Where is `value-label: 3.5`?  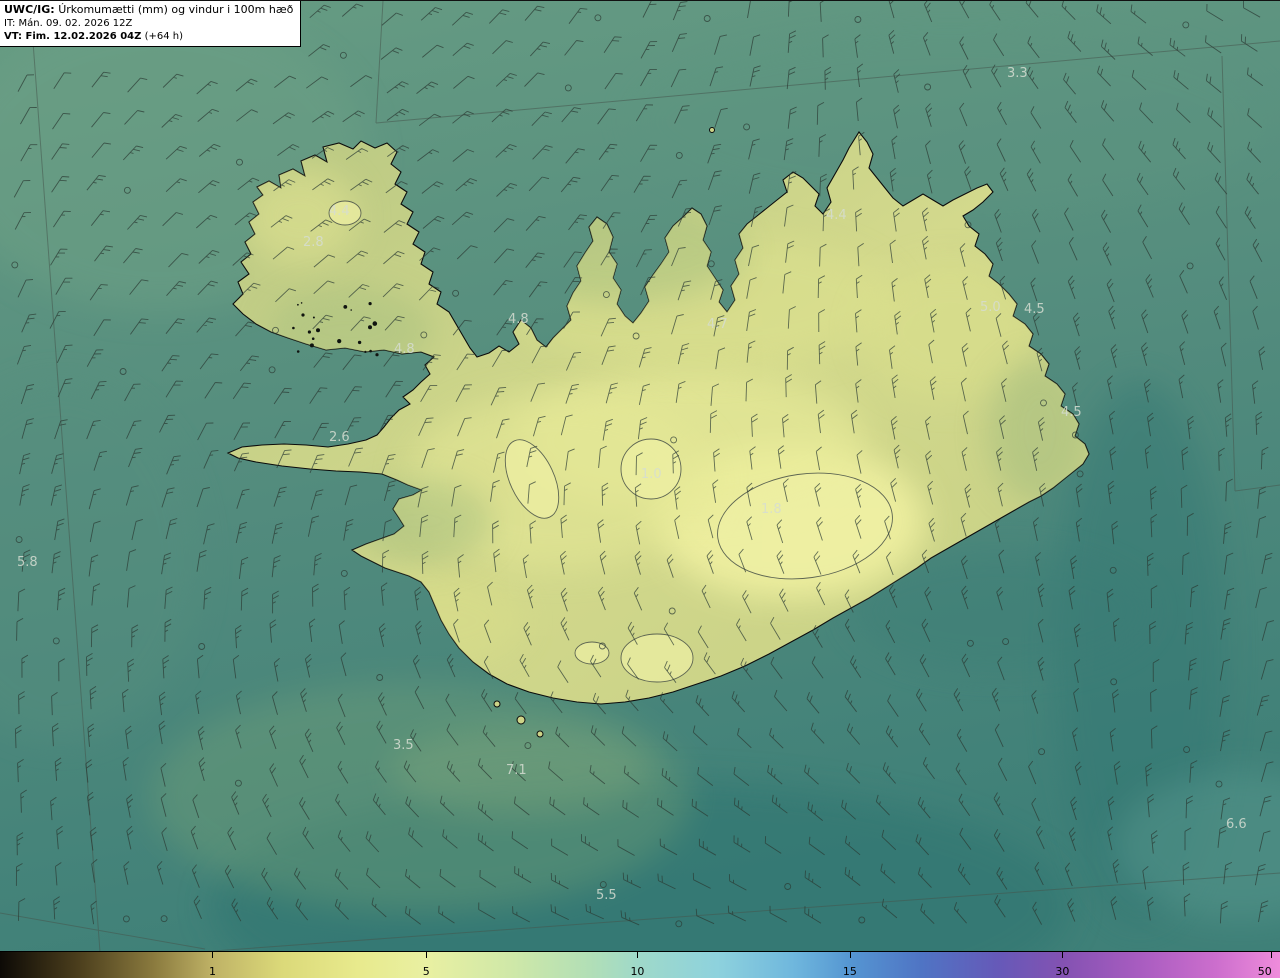
value-label: 3.5 is located at coordinates (403, 745).